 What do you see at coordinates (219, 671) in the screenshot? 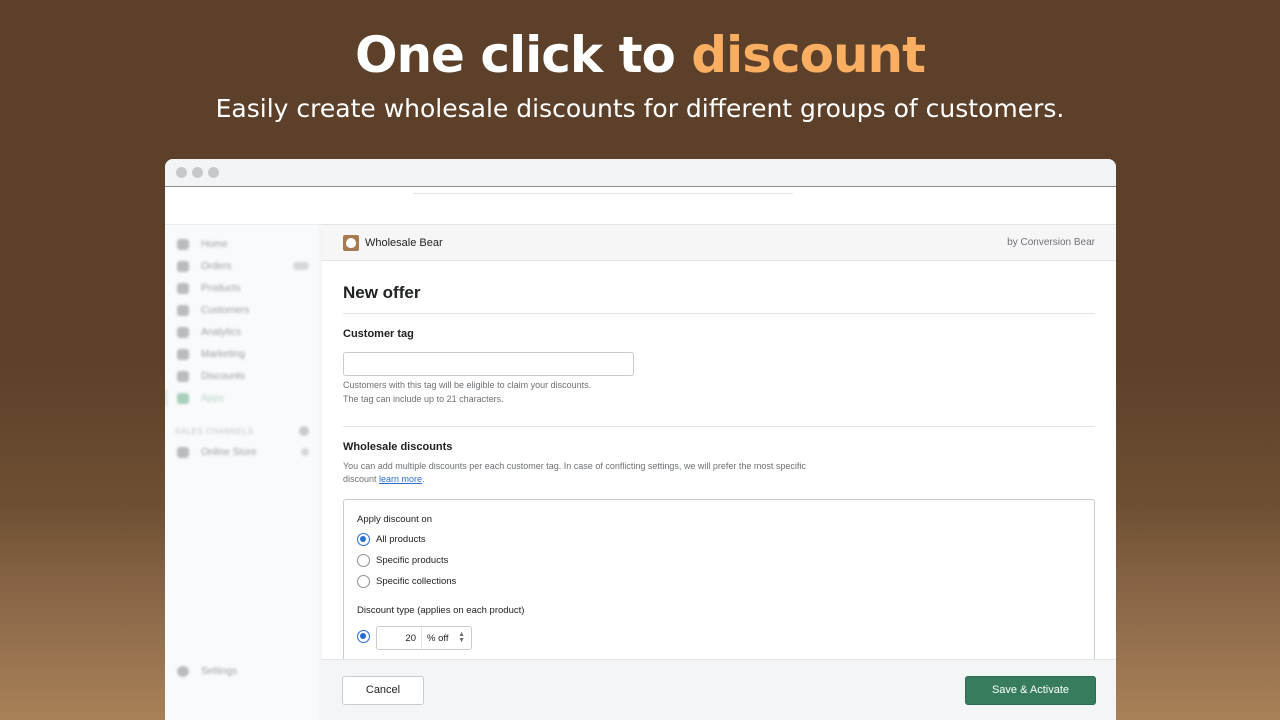
I see `sidebar-item-label: Settings` at bounding box center [219, 671].